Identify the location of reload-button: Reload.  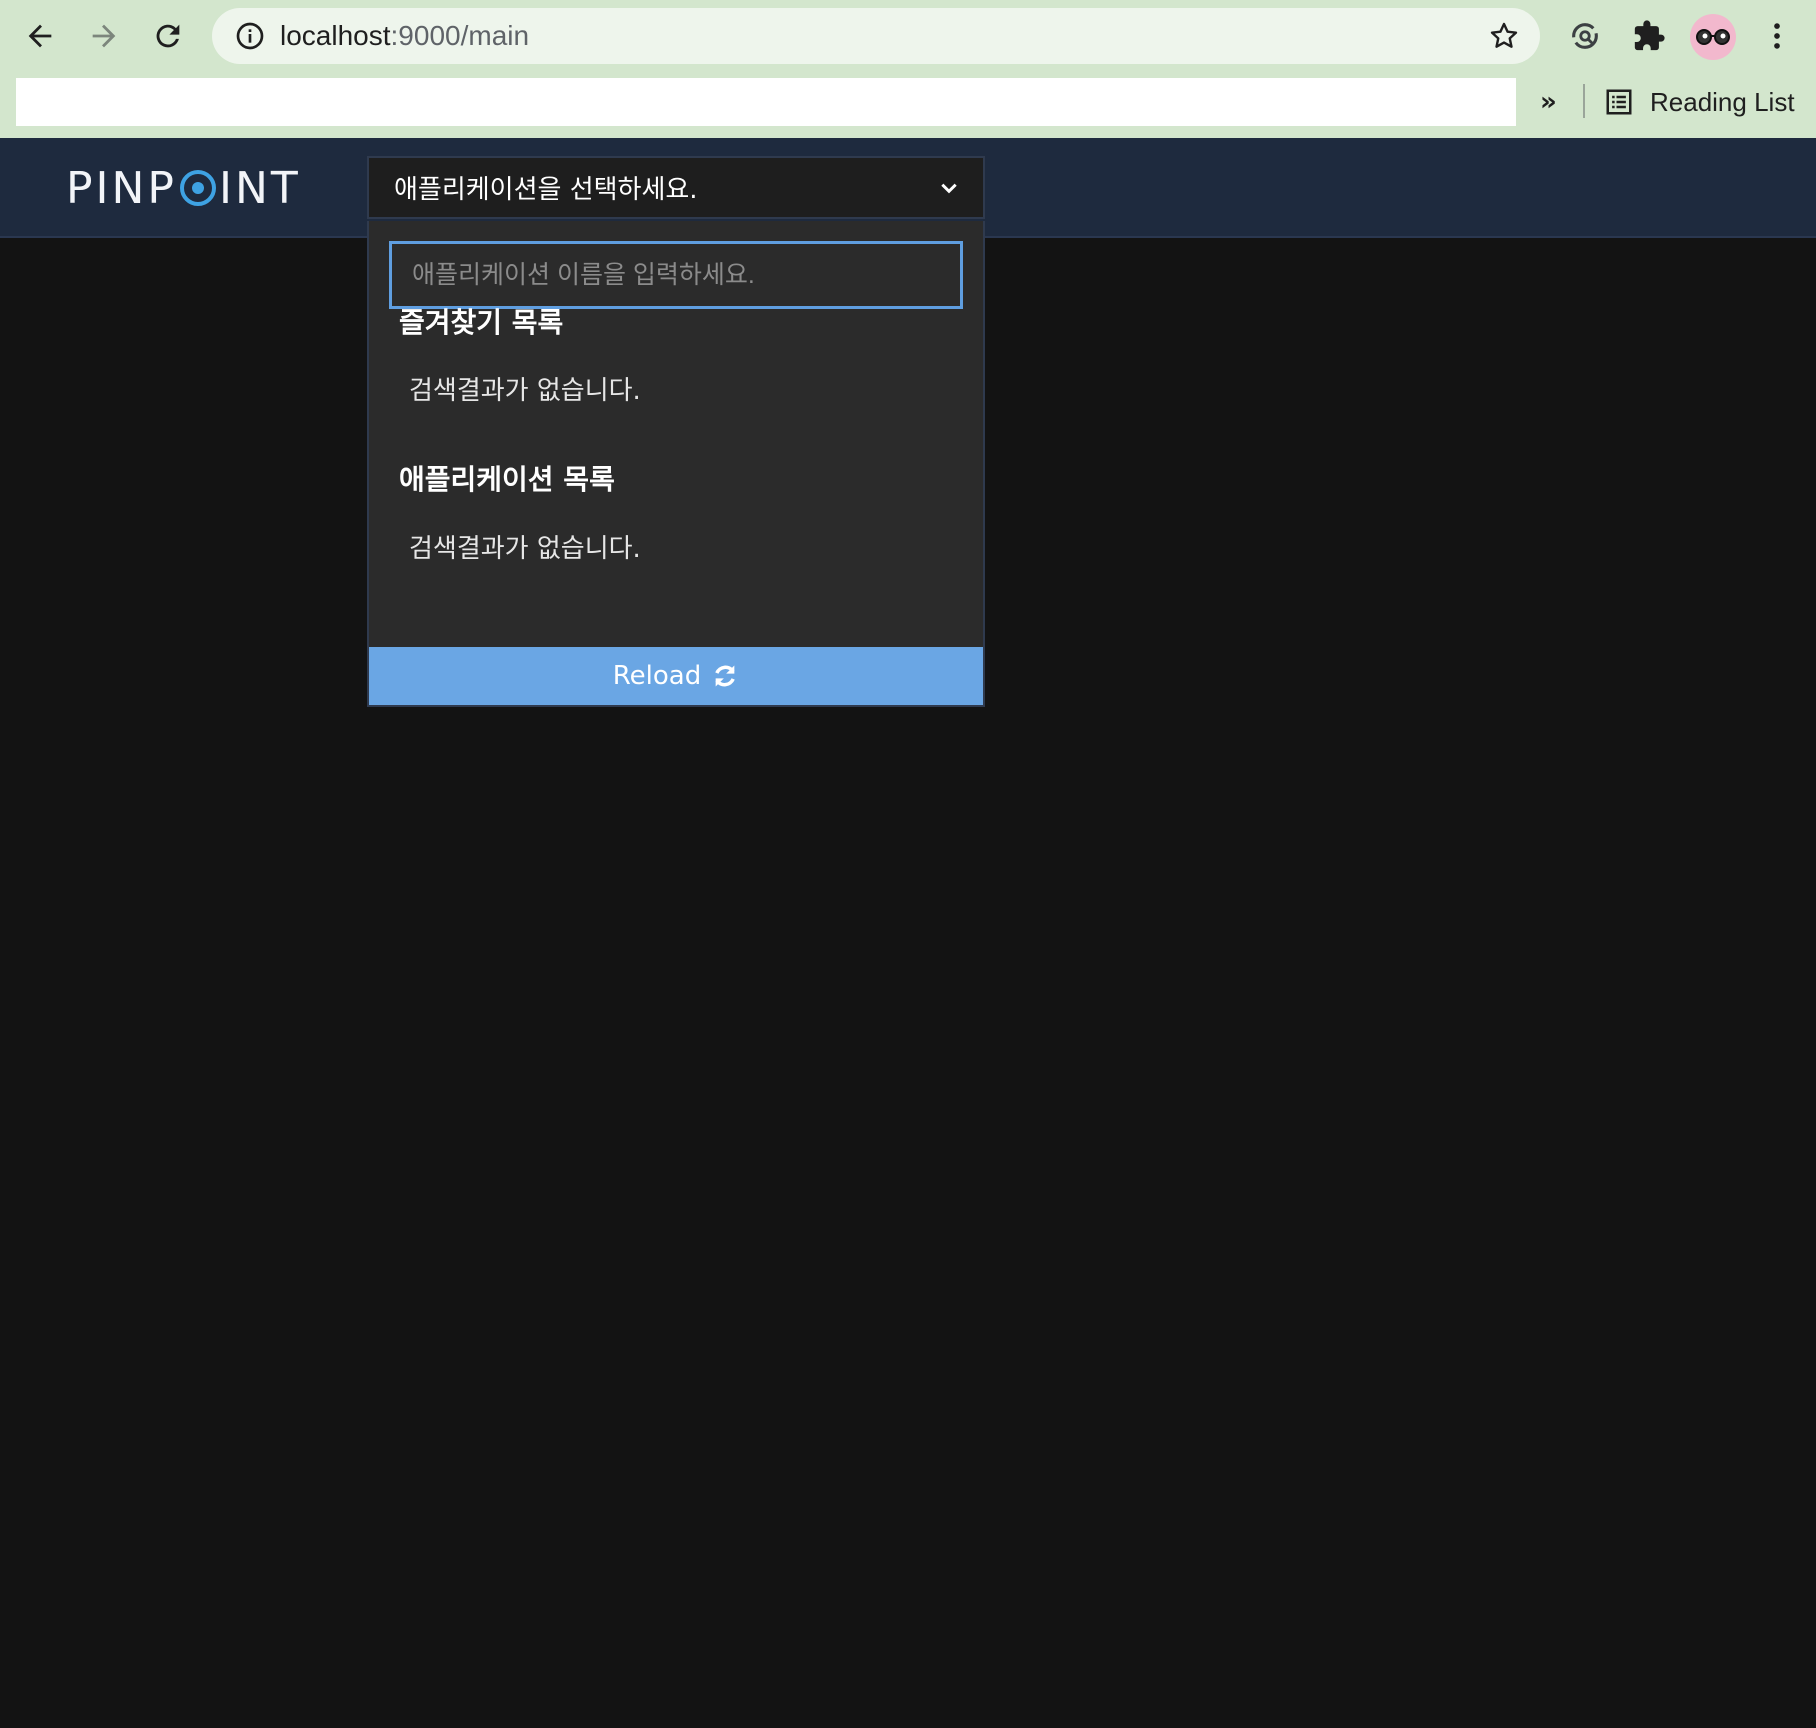
(676, 676).